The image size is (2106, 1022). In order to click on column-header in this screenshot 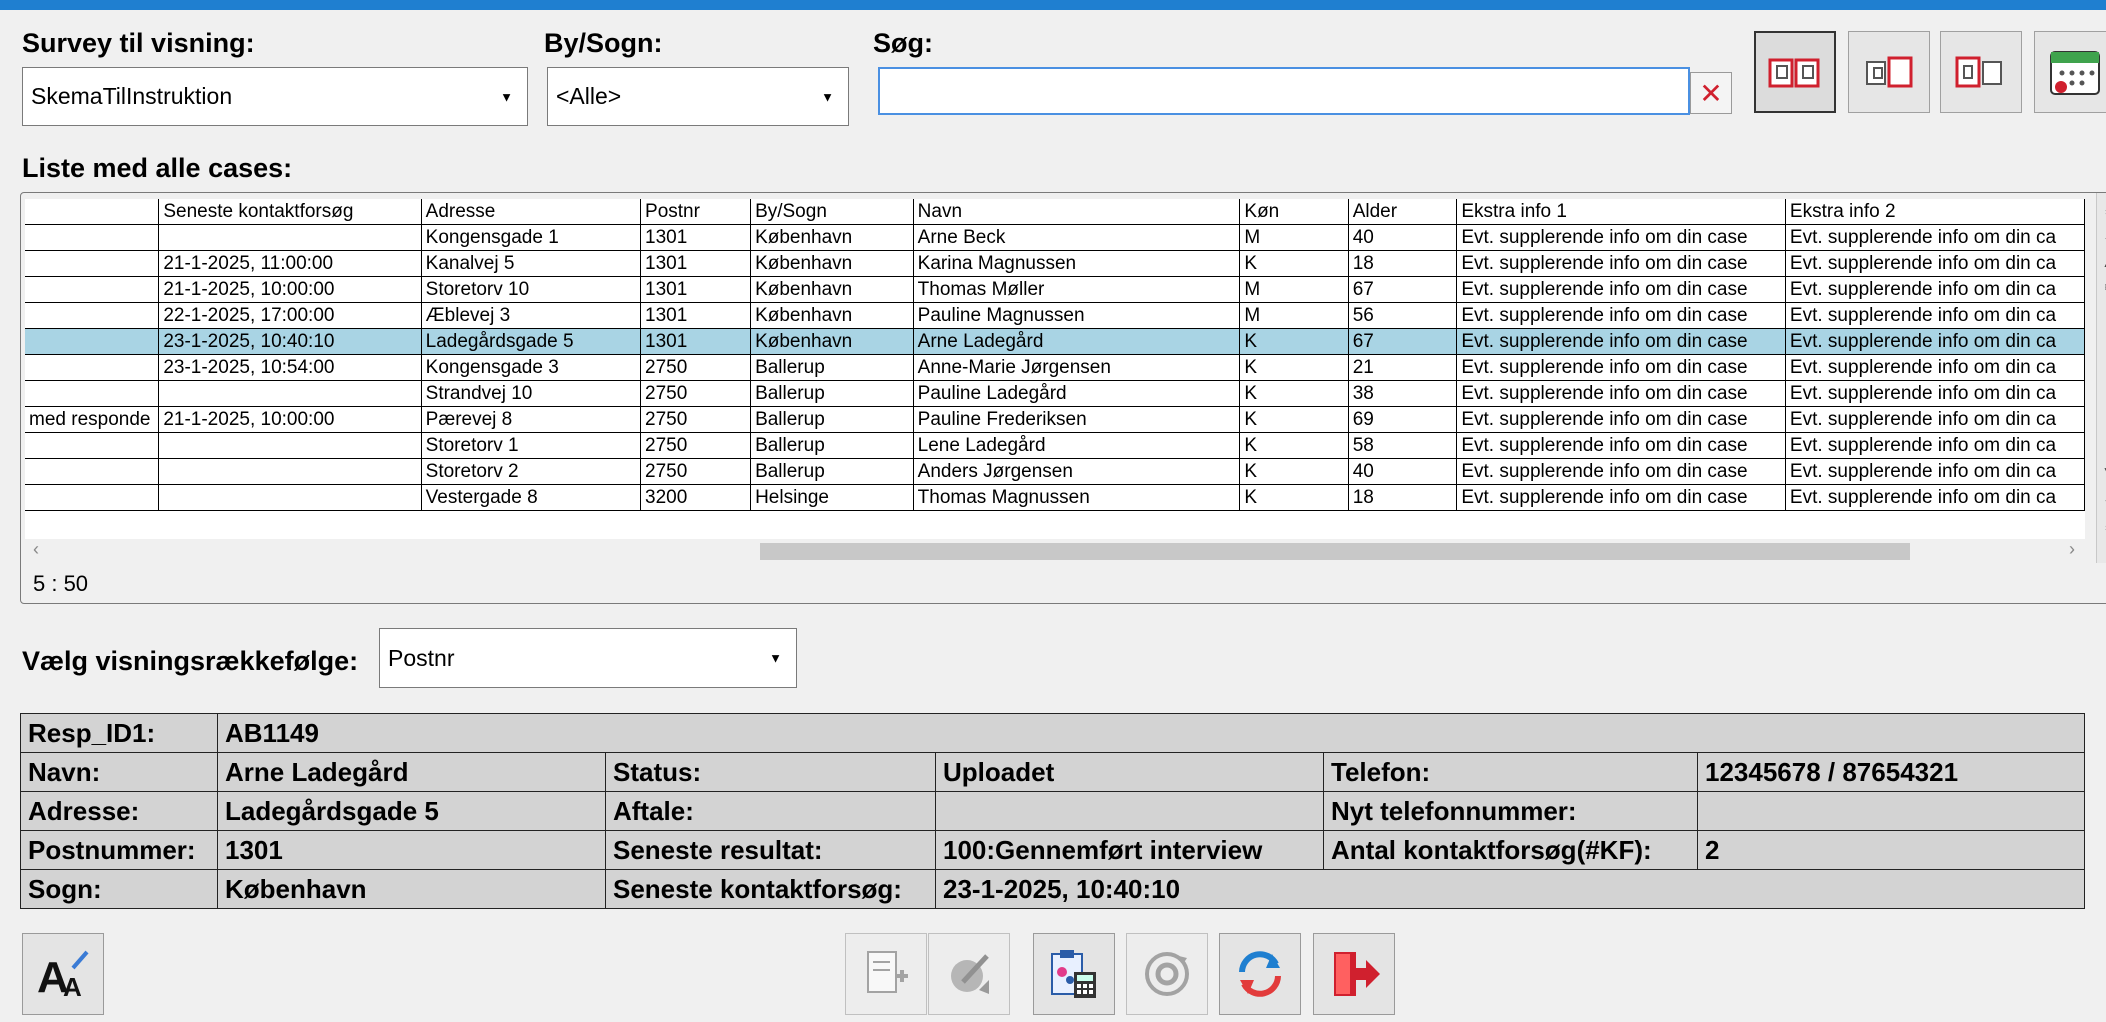, I will do `click(92, 212)`.